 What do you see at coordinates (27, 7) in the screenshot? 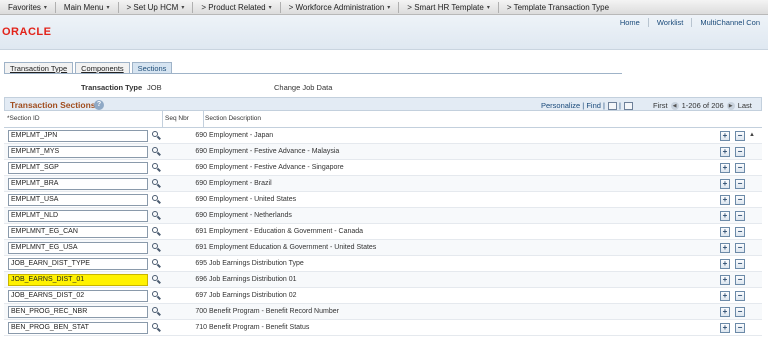
I see `menu-item: Favorites ▾` at bounding box center [27, 7].